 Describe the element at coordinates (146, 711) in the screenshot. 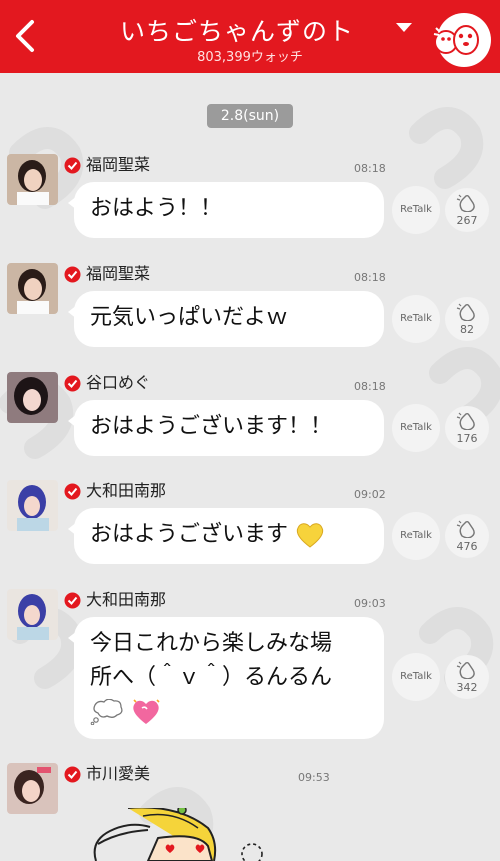

I see `sparkling-heart-icon` at that location.